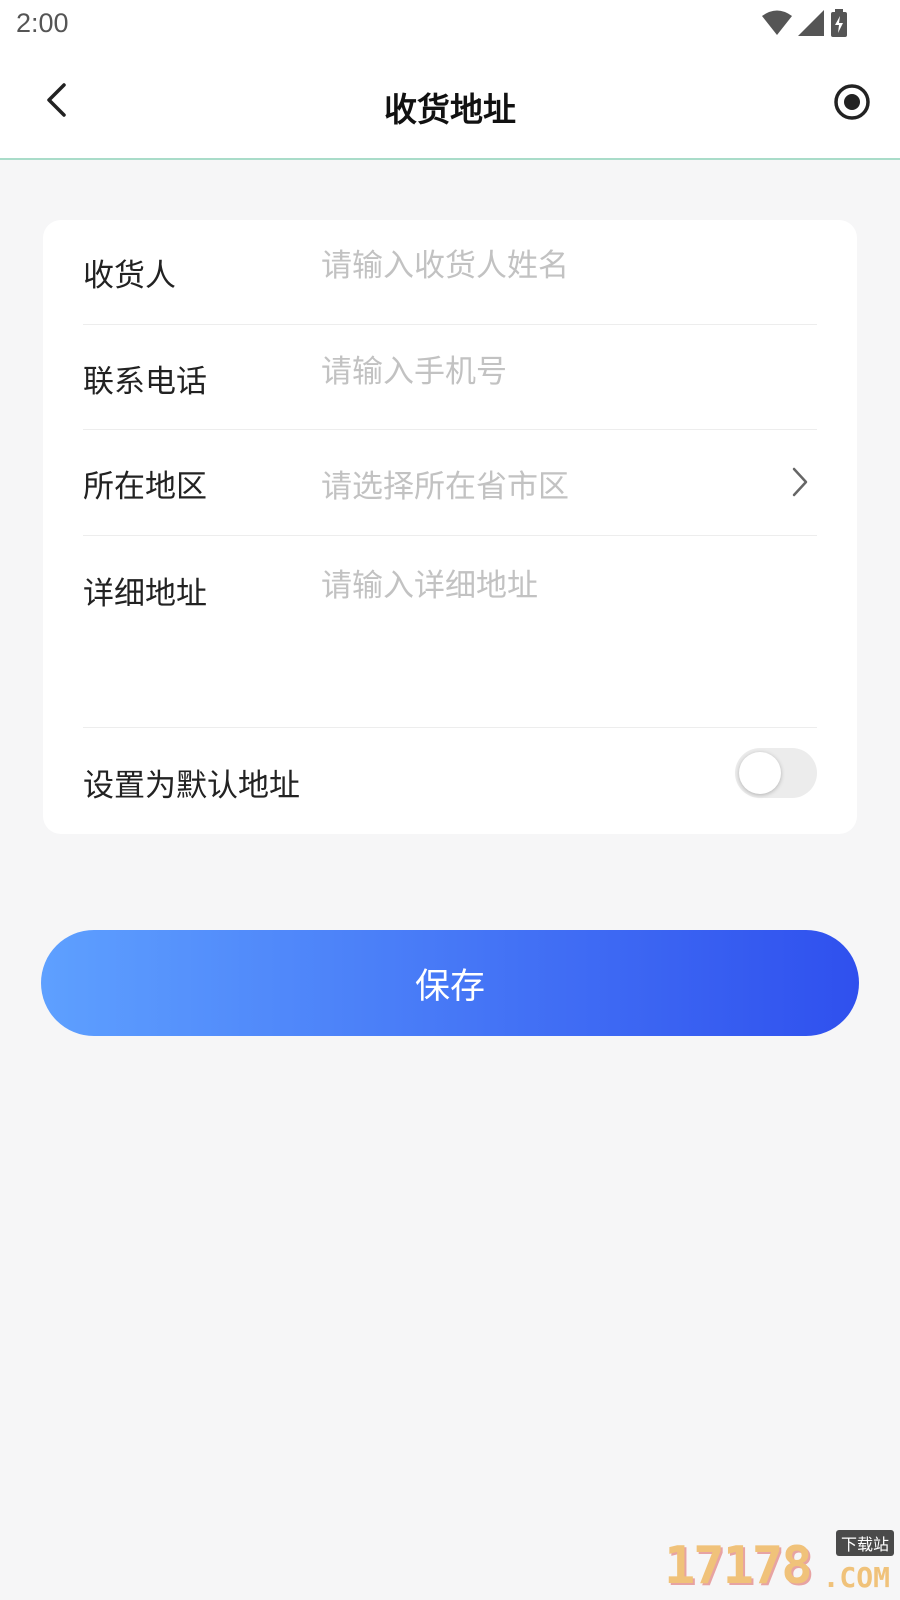  I want to click on page-title: 收货地址, so click(450, 109).